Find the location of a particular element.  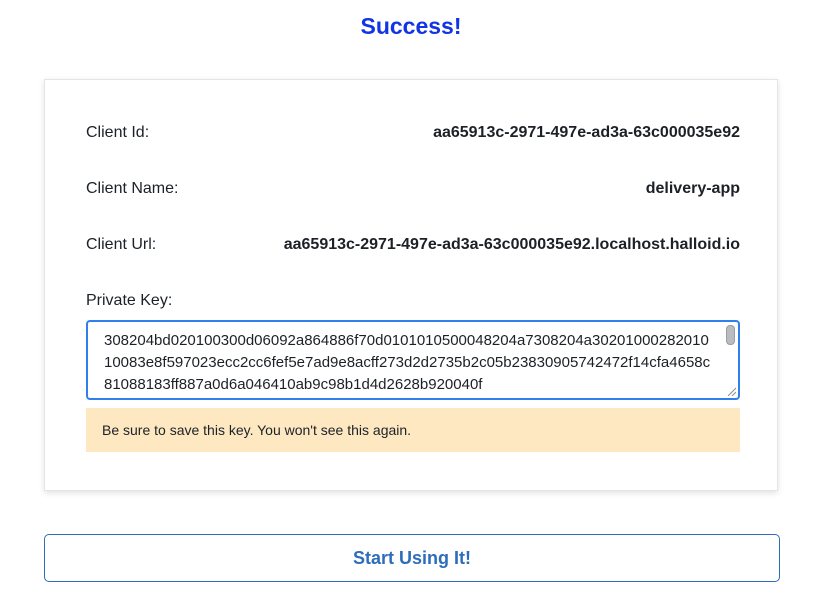

client-name-row: Client Name: delivery-app is located at coordinates (413, 189).